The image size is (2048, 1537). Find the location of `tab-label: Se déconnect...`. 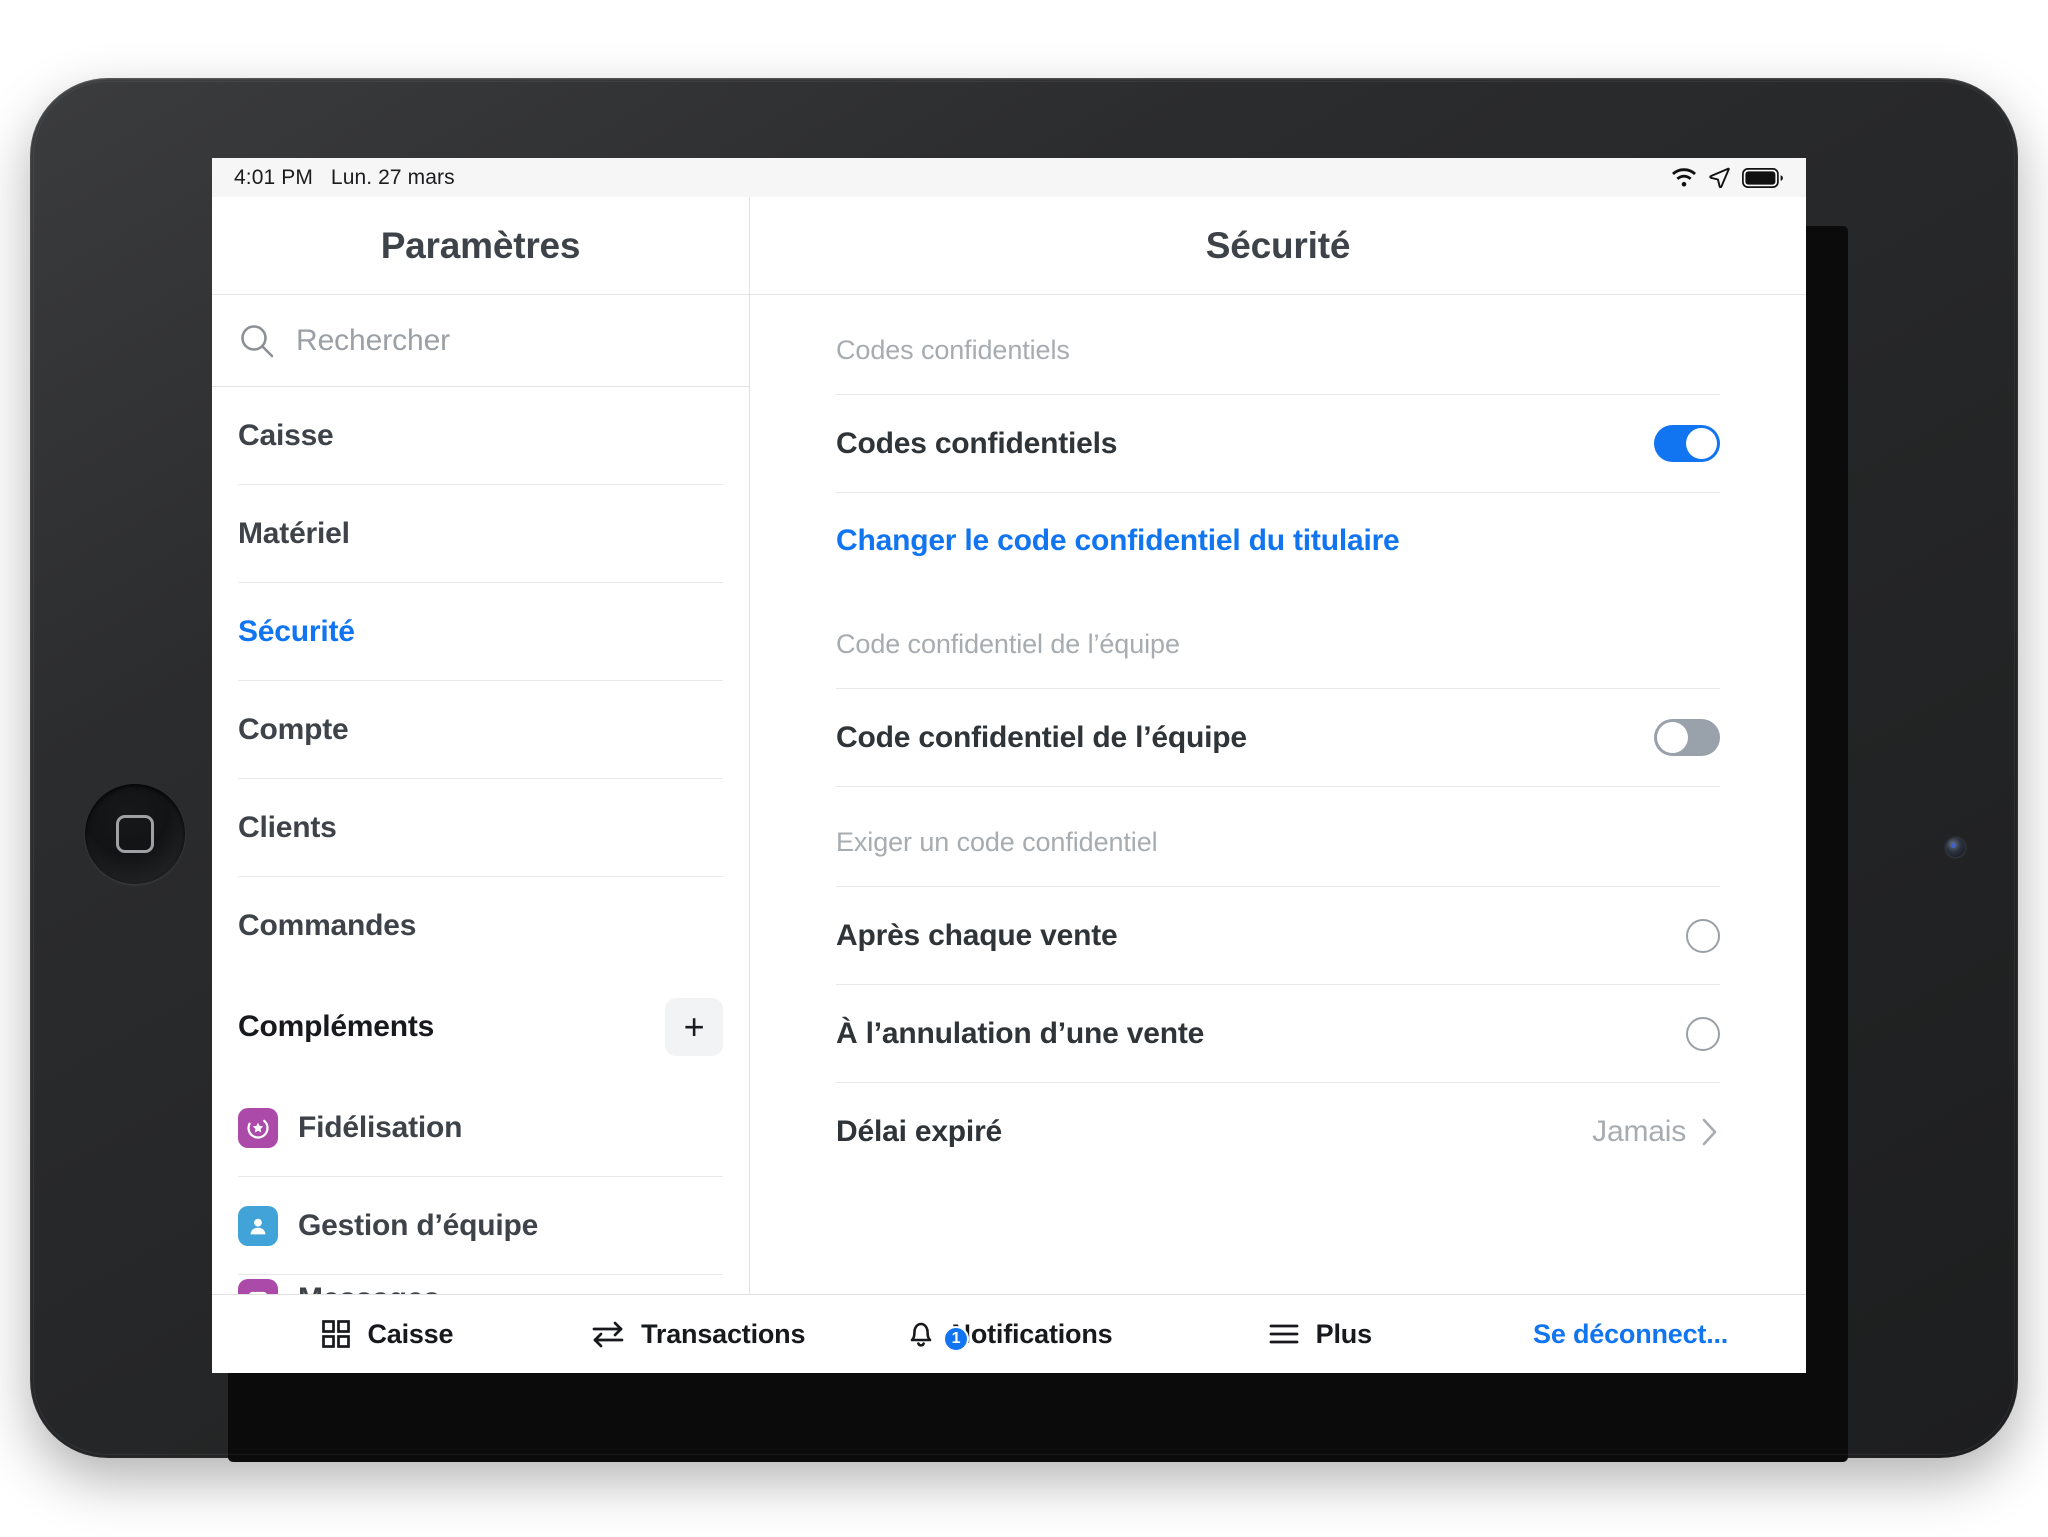

tab-label: Se déconnect... is located at coordinates (1631, 1333).